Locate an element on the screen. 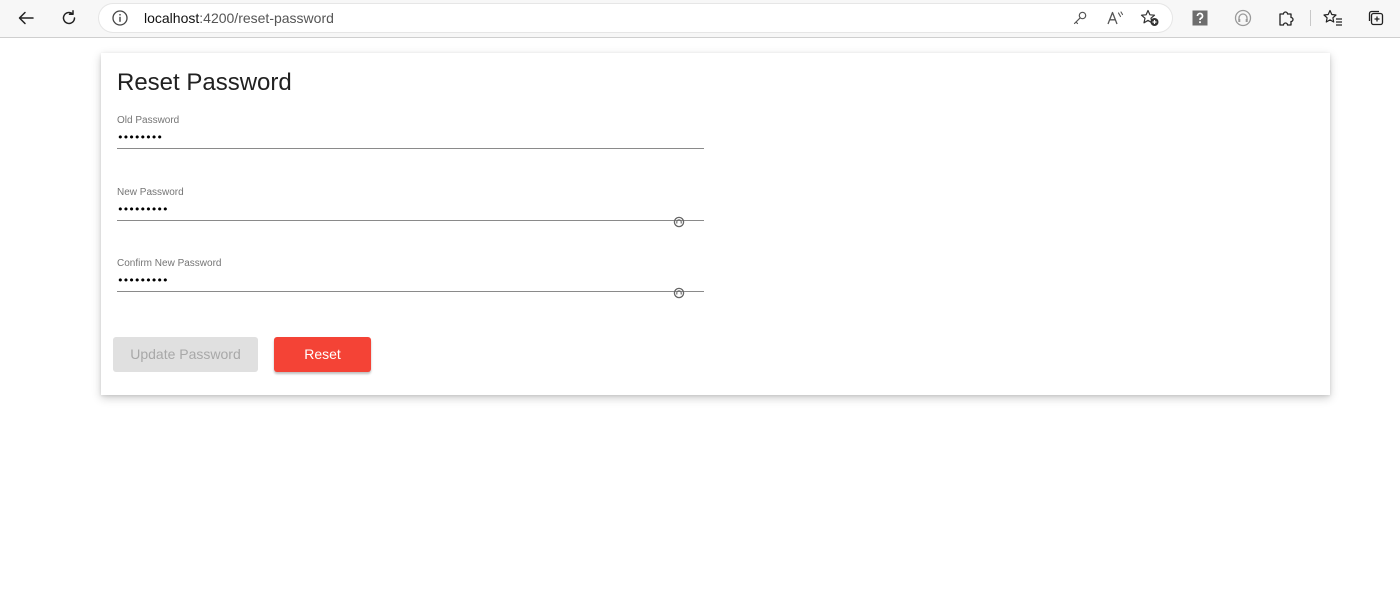  puzzle-icon is located at coordinates (1286, 18).